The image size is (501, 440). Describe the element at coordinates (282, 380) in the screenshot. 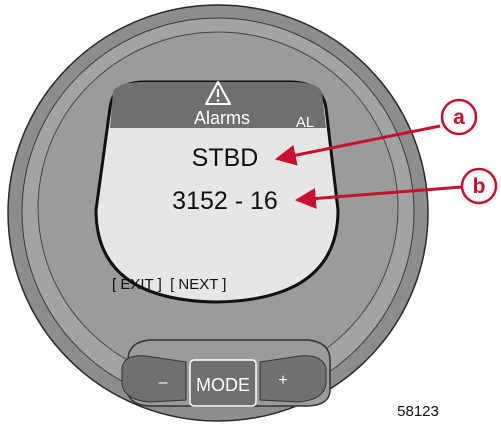

I see `plus-button-label: +` at that location.